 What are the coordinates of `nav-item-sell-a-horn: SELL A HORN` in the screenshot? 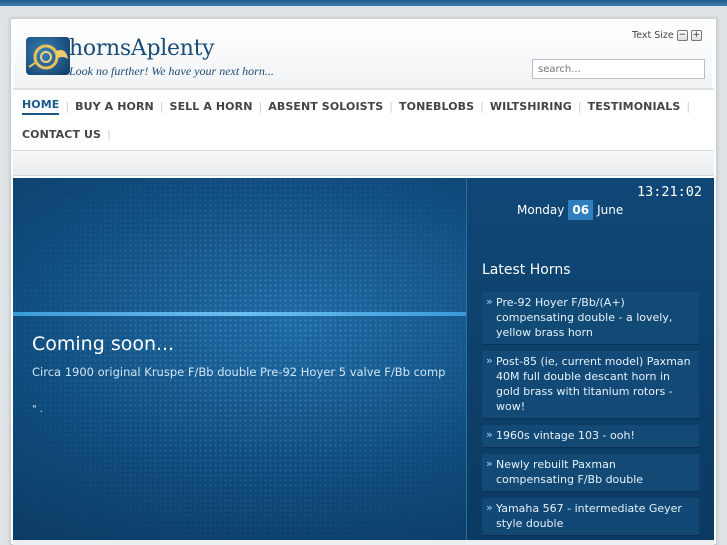 It's located at (211, 106).